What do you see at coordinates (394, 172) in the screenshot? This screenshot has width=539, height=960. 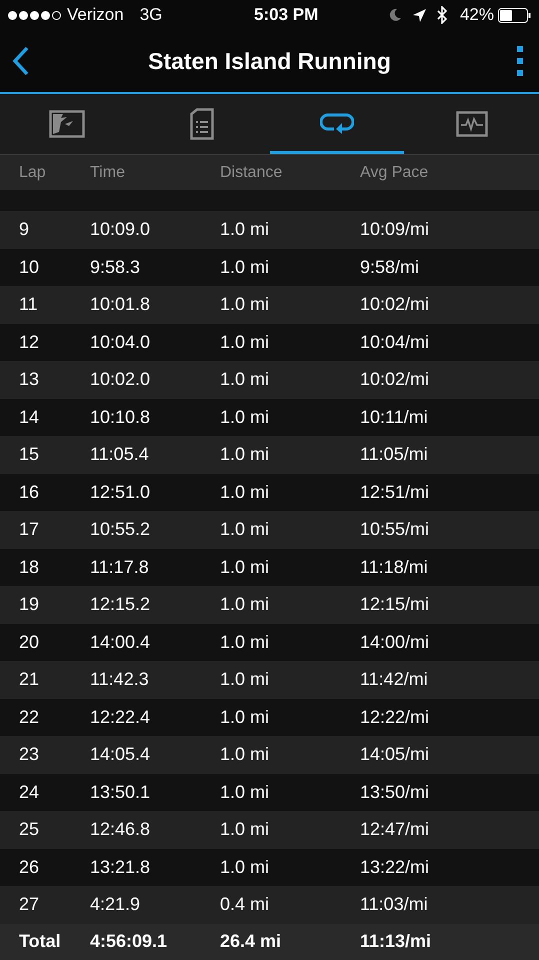 I see `column-header: Avg Pace` at bounding box center [394, 172].